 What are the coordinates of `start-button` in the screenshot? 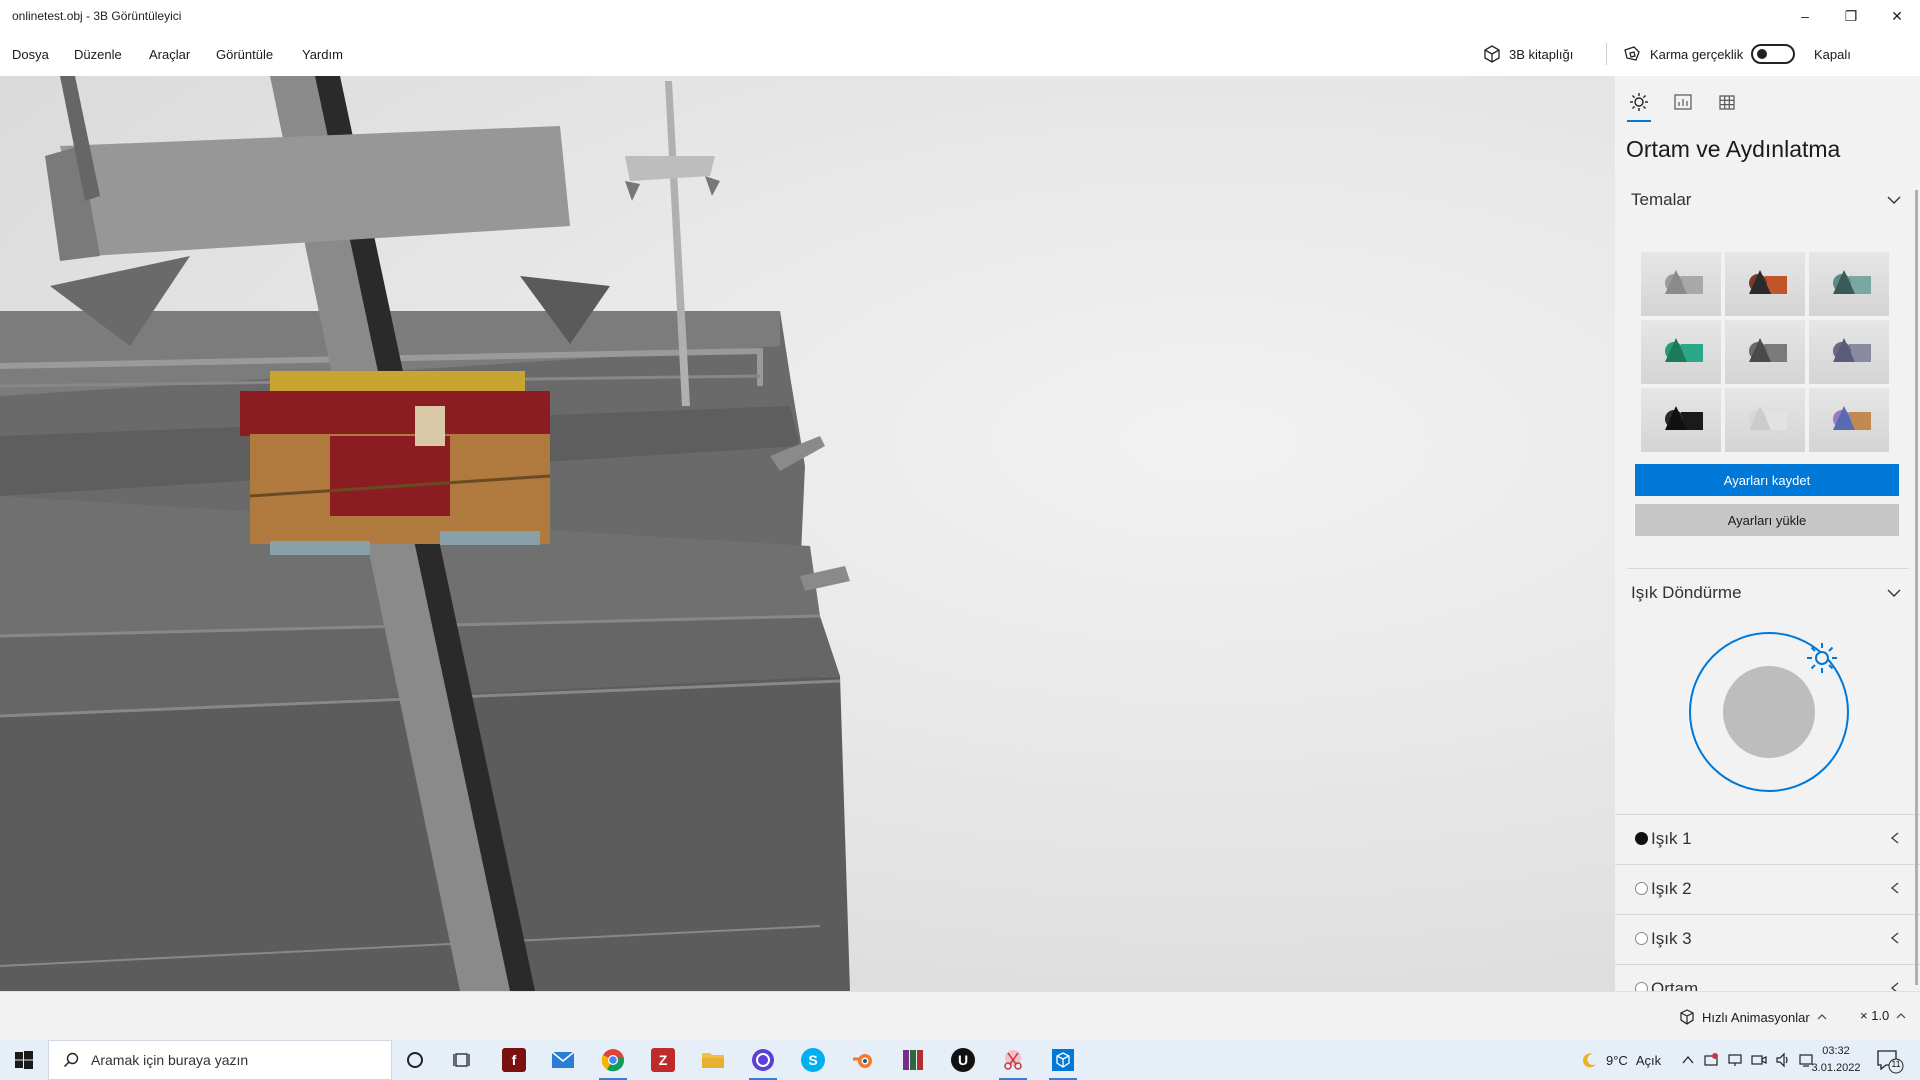 It's located at (24, 1060).